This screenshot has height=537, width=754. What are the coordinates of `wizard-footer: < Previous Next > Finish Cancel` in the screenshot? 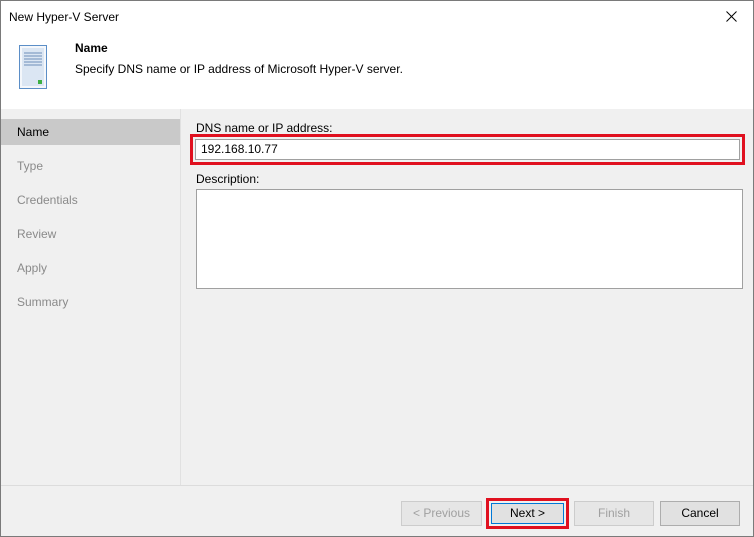 It's located at (377, 510).